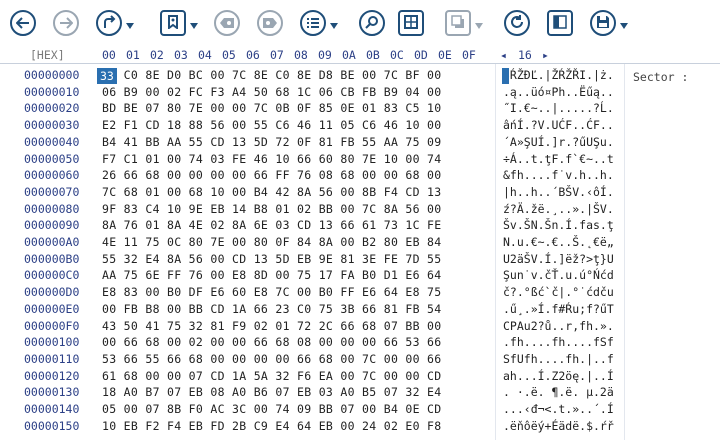 The image size is (720, 440). What do you see at coordinates (558, 275) in the screenshot?
I see `row-ascii: Şun˙v.čŤ.u.ú°Ńćd` at bounding box center [558, 275].